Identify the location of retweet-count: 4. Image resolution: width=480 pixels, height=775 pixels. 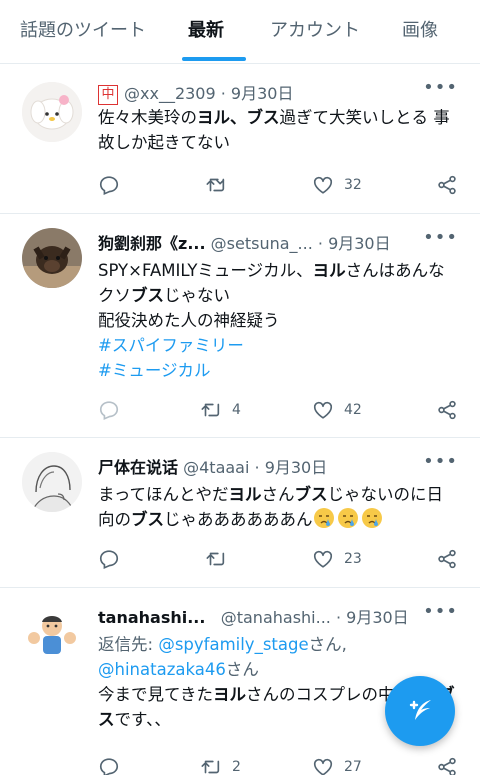
(236, 410).